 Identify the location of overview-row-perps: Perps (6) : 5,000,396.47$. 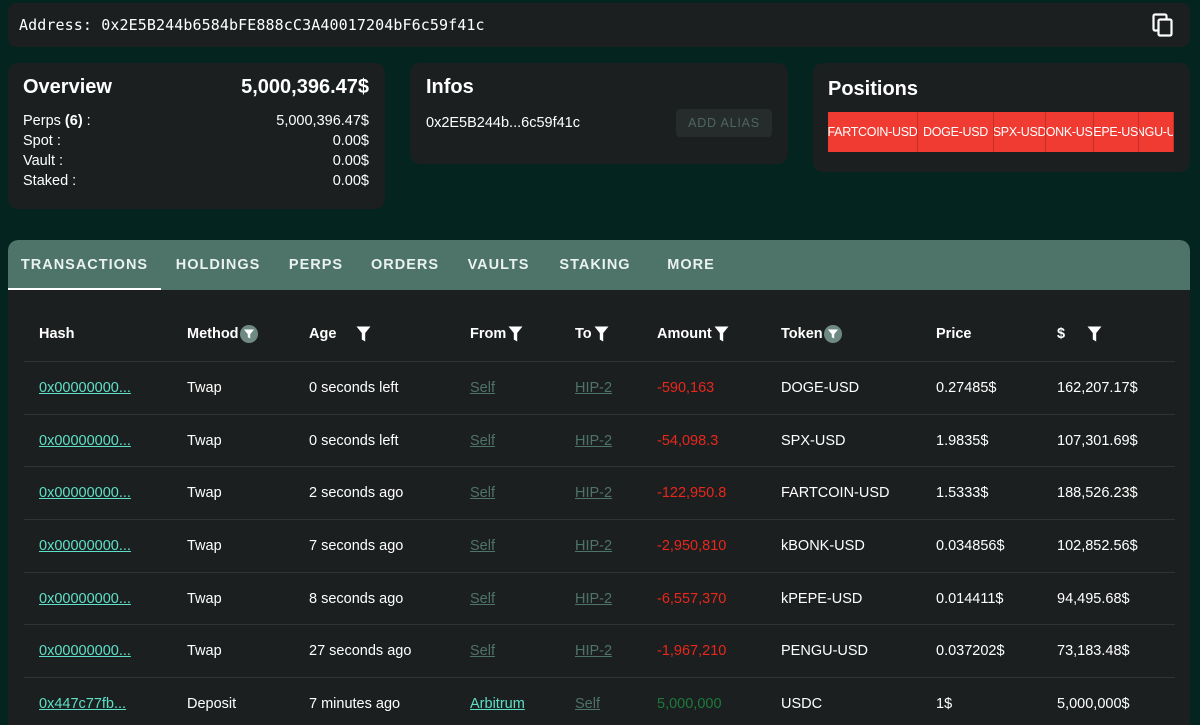
(196, 121).